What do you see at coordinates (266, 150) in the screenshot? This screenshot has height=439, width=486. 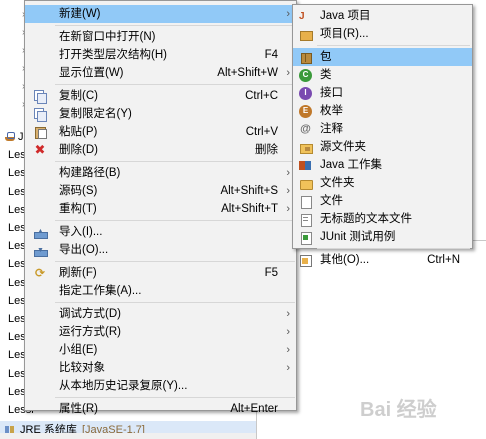 I see `menu-item-shortcut: 删除` at bounding box center [266, 150].